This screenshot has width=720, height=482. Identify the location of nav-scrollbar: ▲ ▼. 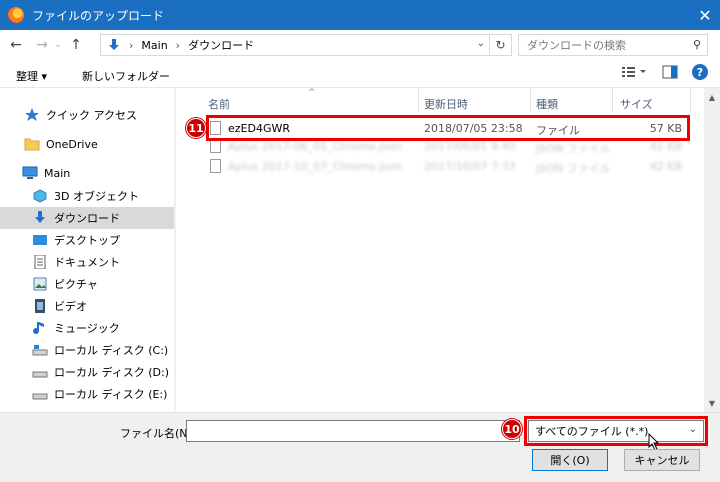
(175, 250).